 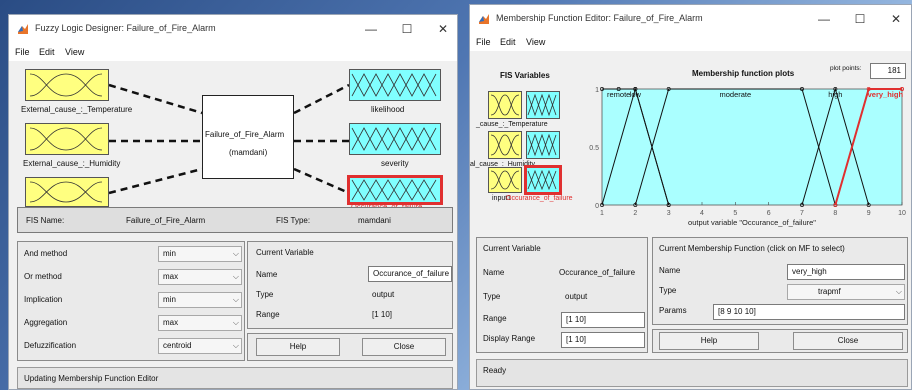 I want to click on input-label-temperature: External_cause_:_Temperature, so click(x=77, y=109).